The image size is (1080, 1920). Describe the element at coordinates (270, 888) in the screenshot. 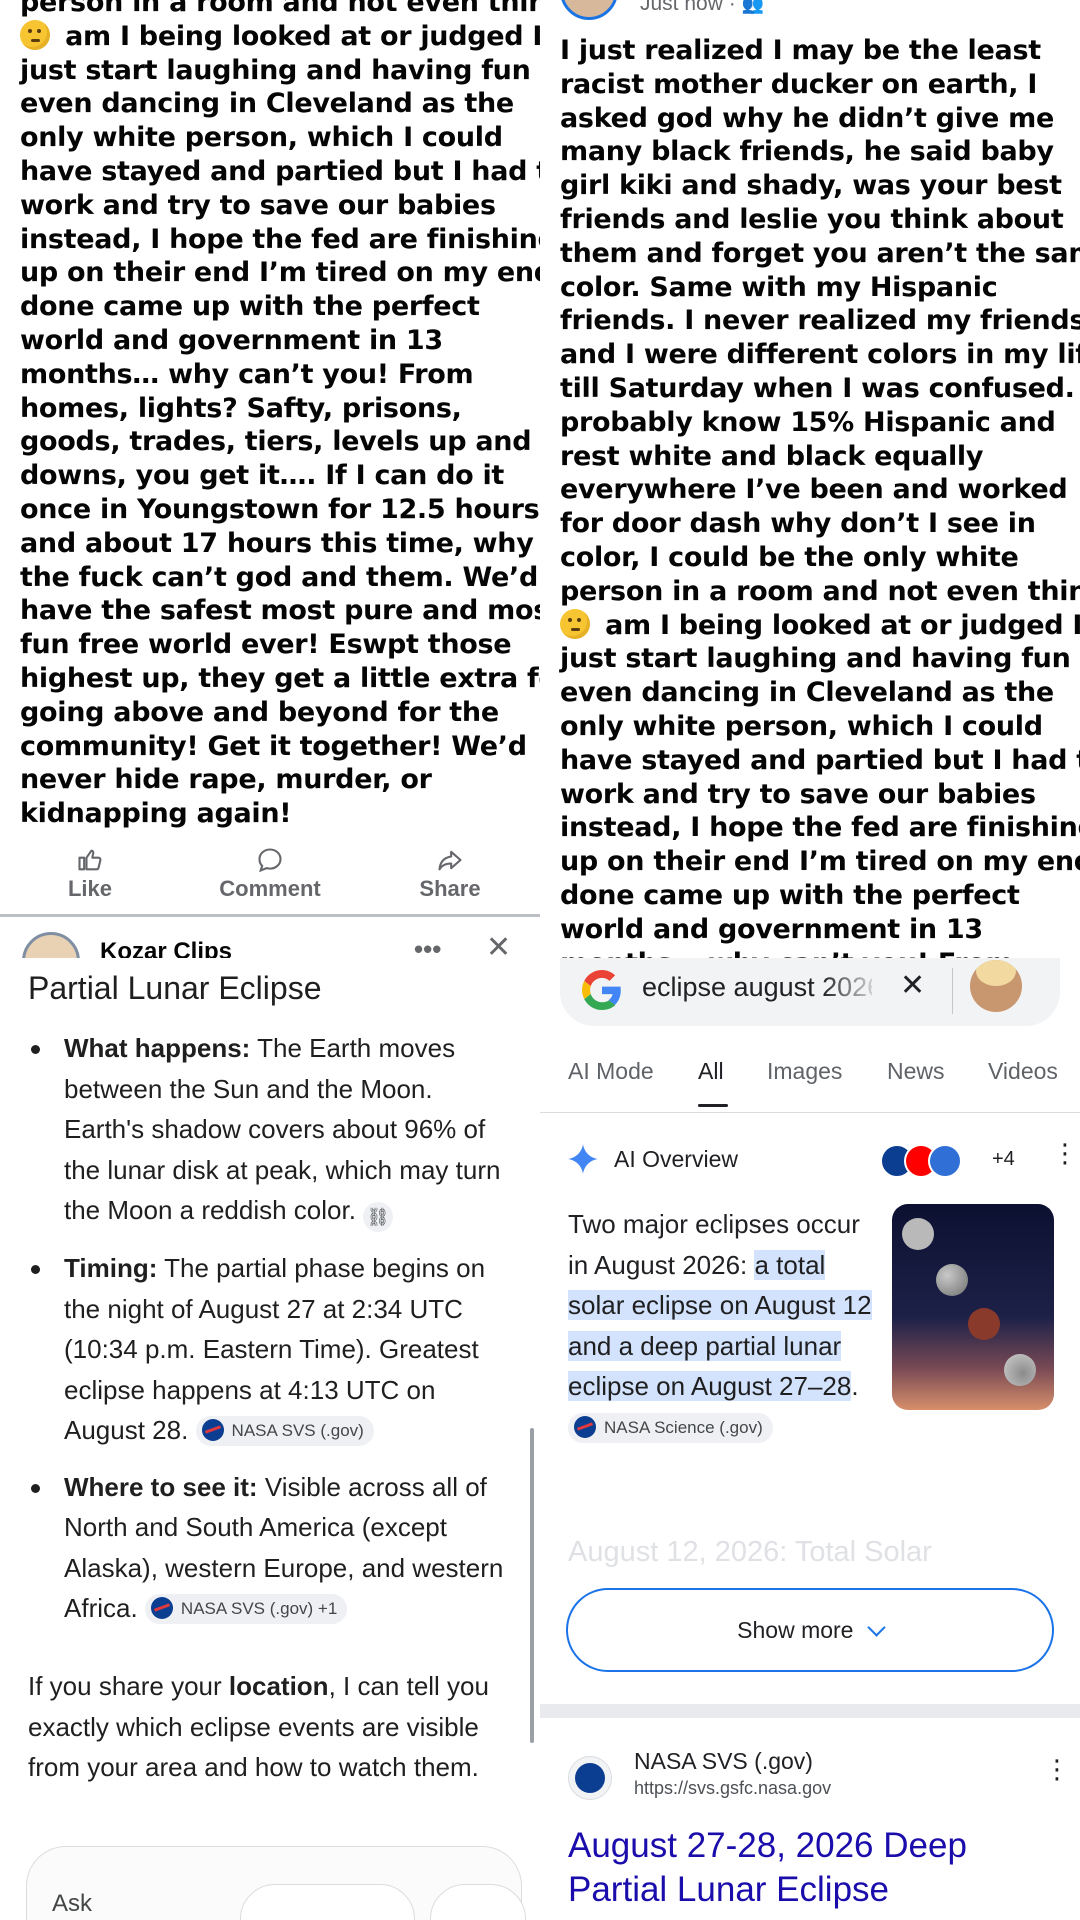

I see `comment-label: Comment` at that location.